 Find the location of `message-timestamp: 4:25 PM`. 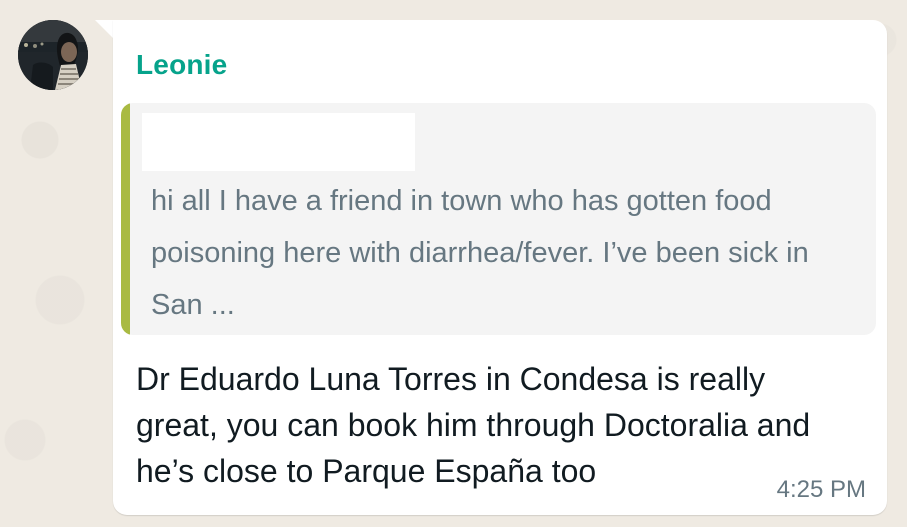

message-timestamp: 4:25 PM is located at coordinates (821, 489).